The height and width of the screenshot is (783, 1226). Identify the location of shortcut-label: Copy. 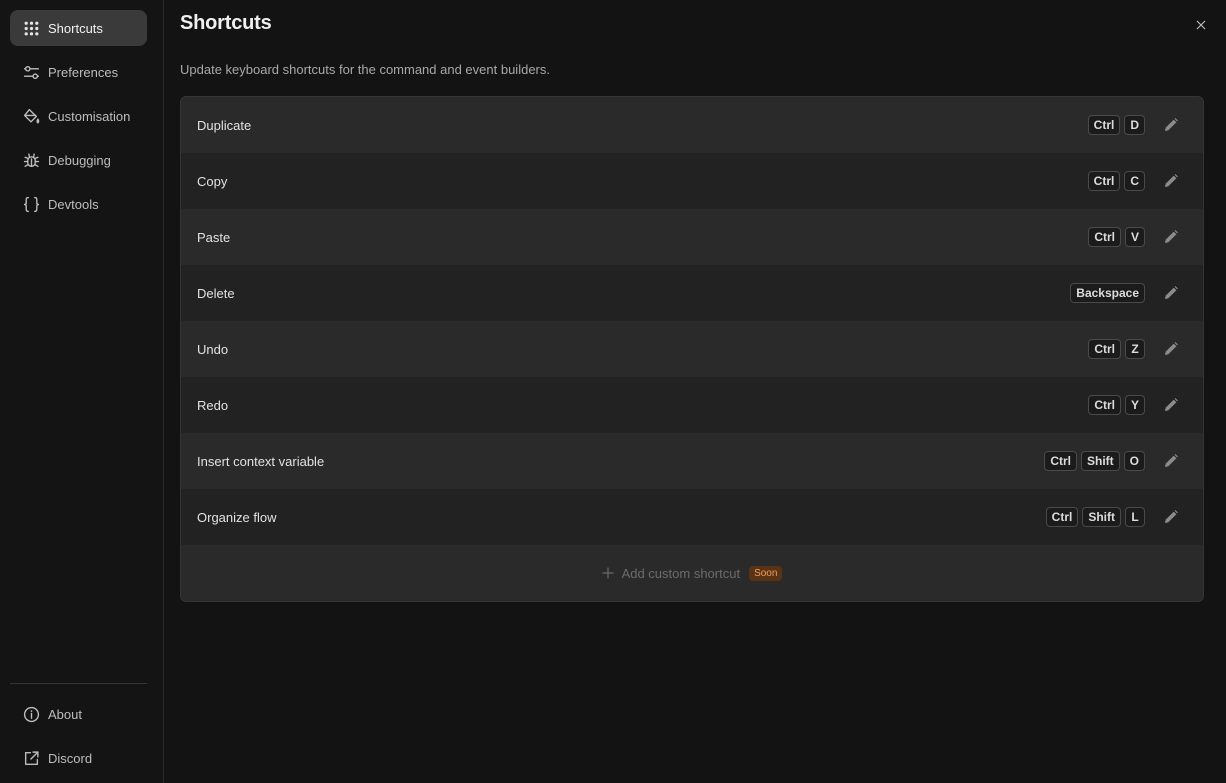
(212, 181).